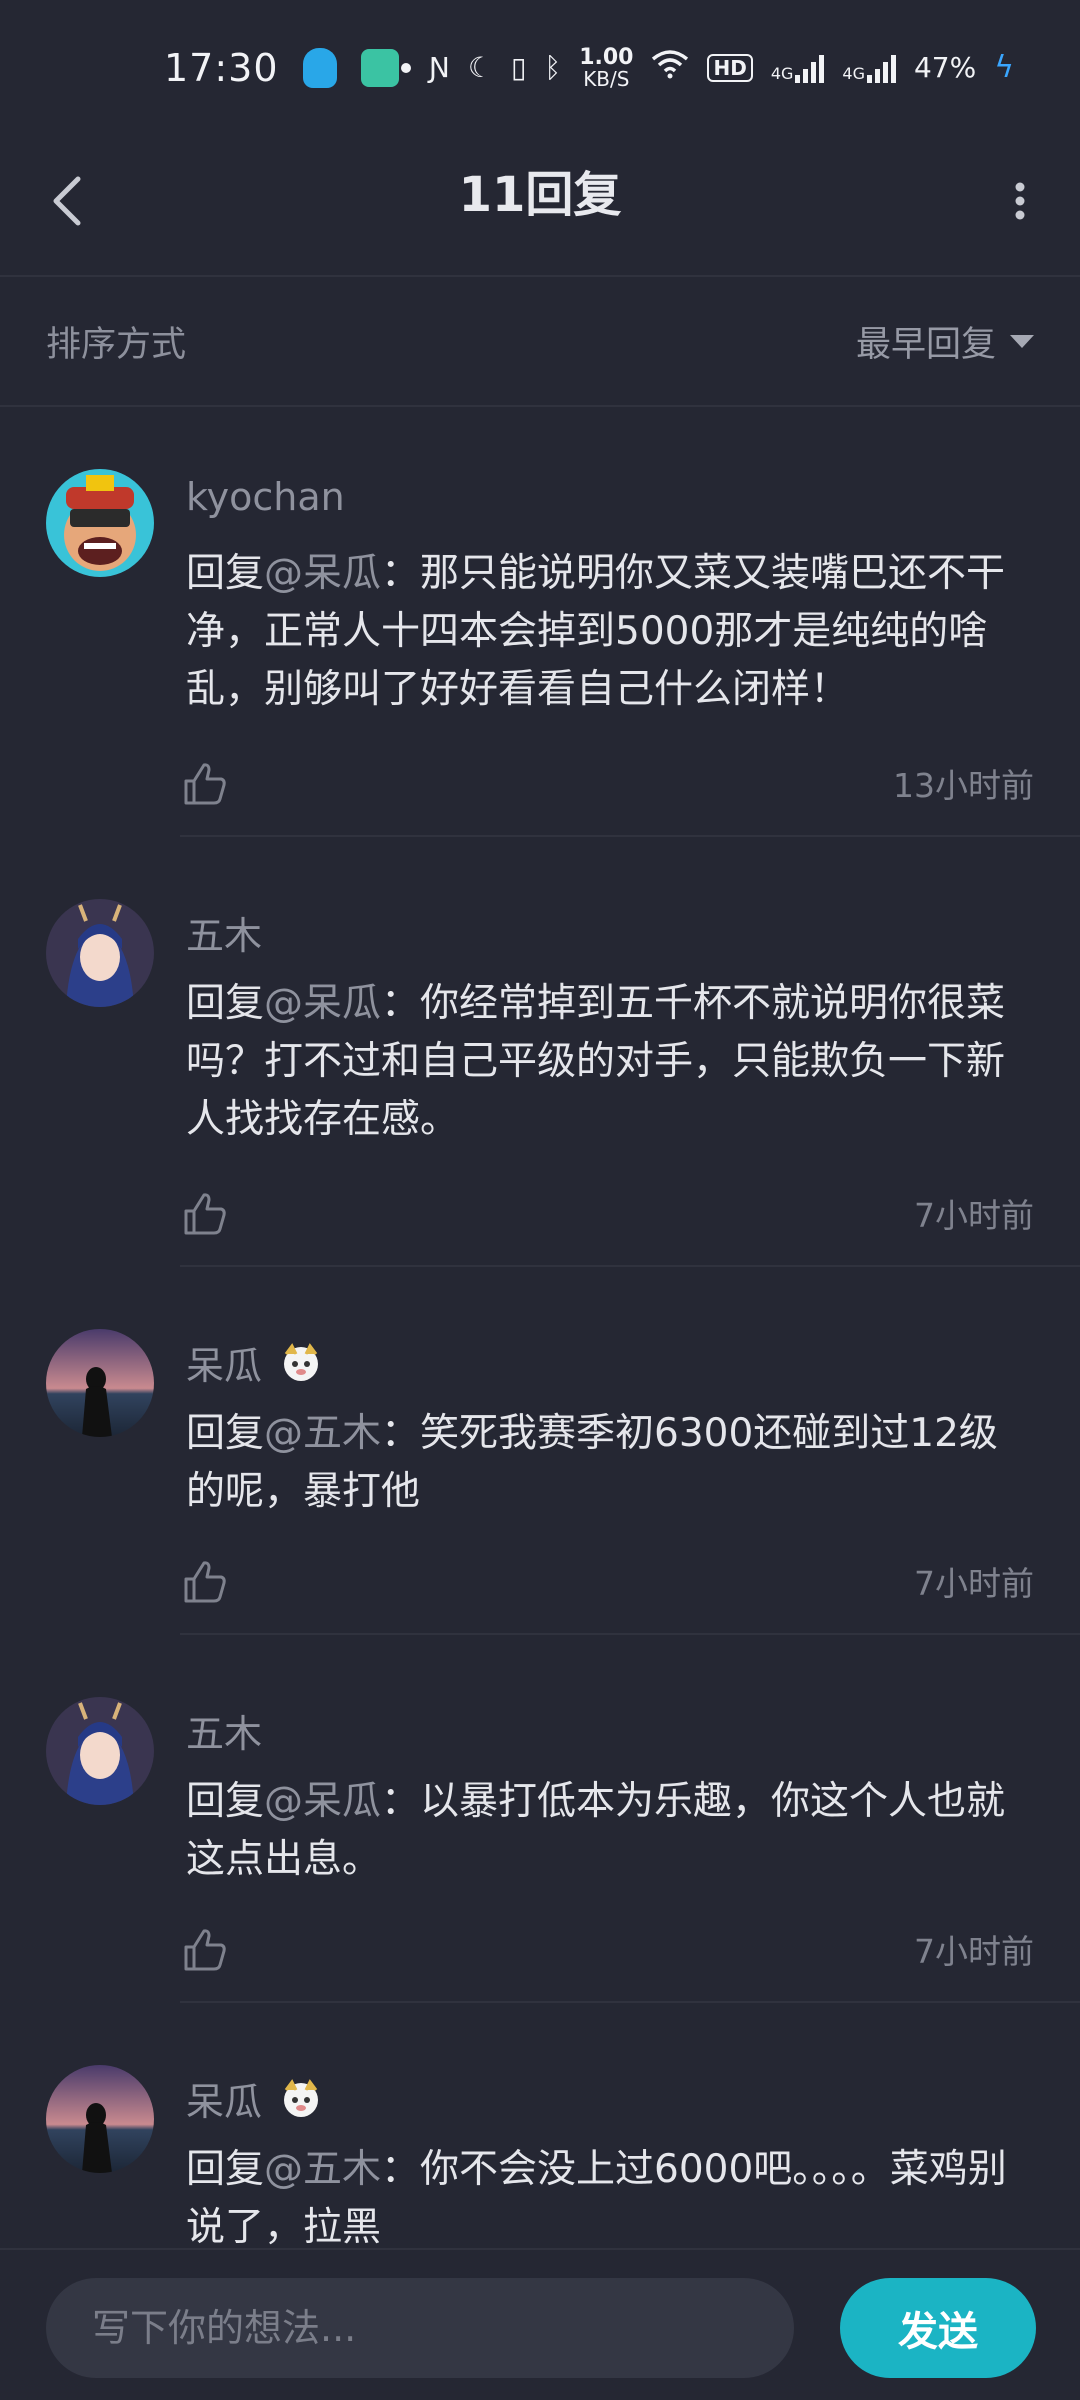 Image resolution: width=1080 pixels, height=2400 pixels. What do you see at coordinates (405, 67) in the screenshot?
I see `dot-icon` at bounding box center [405, 67].